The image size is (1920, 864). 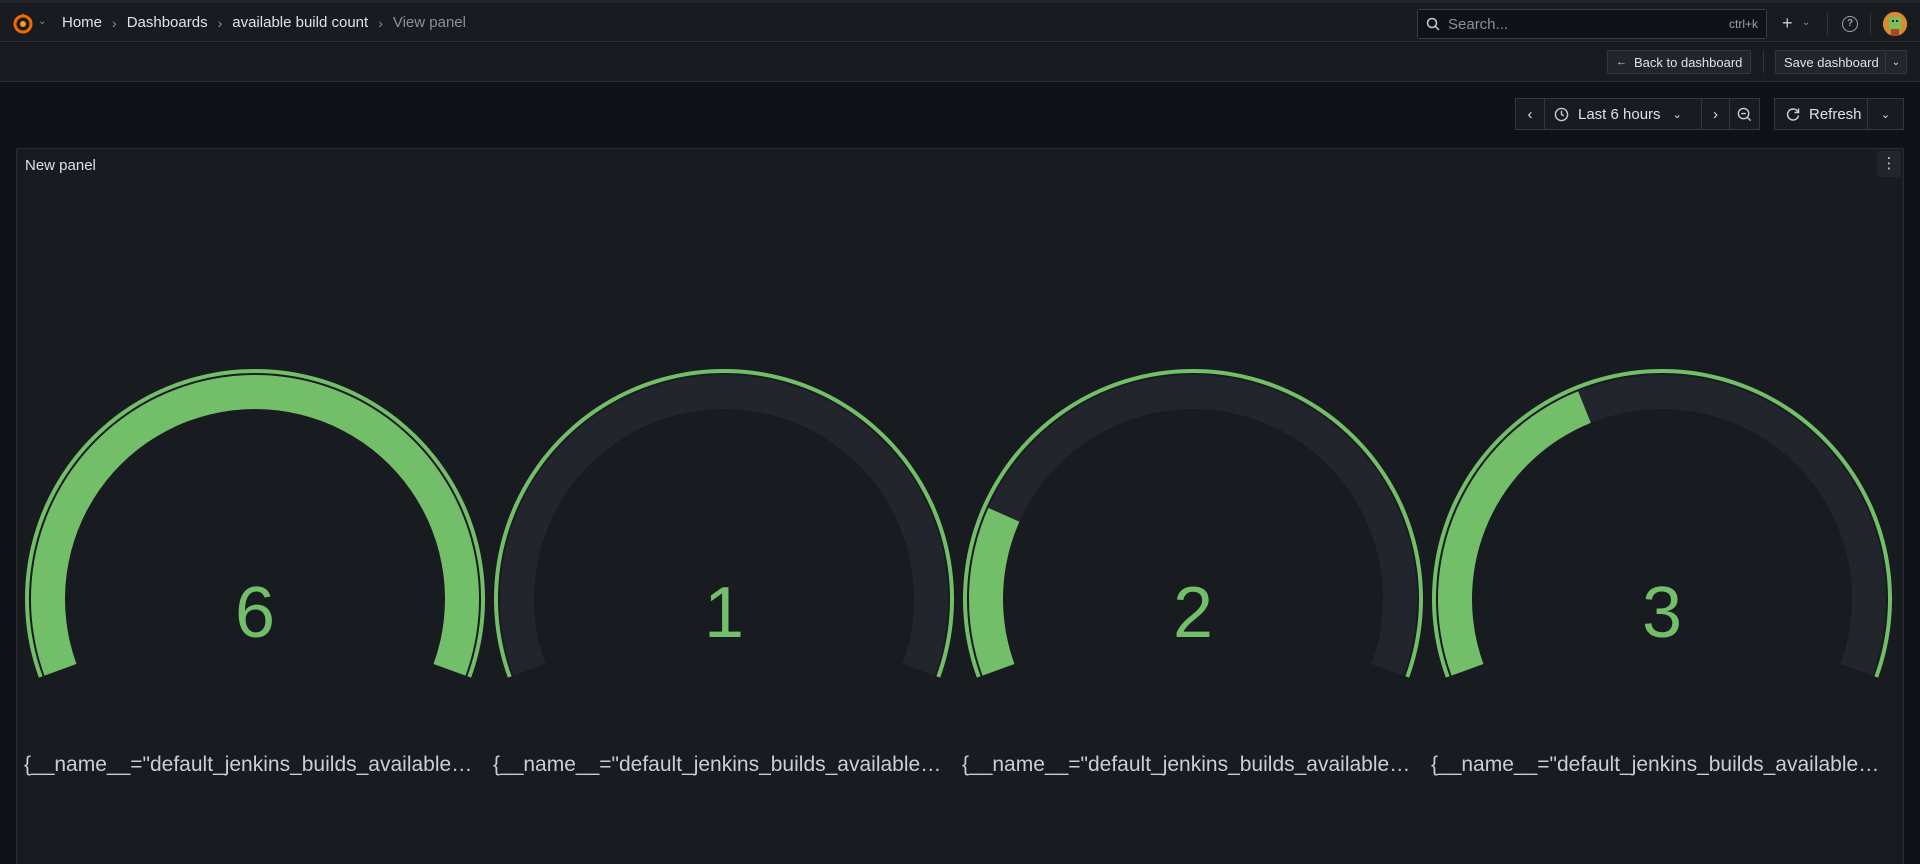 I want to click on zoom-out-icon, so click(x=1744, y=114).